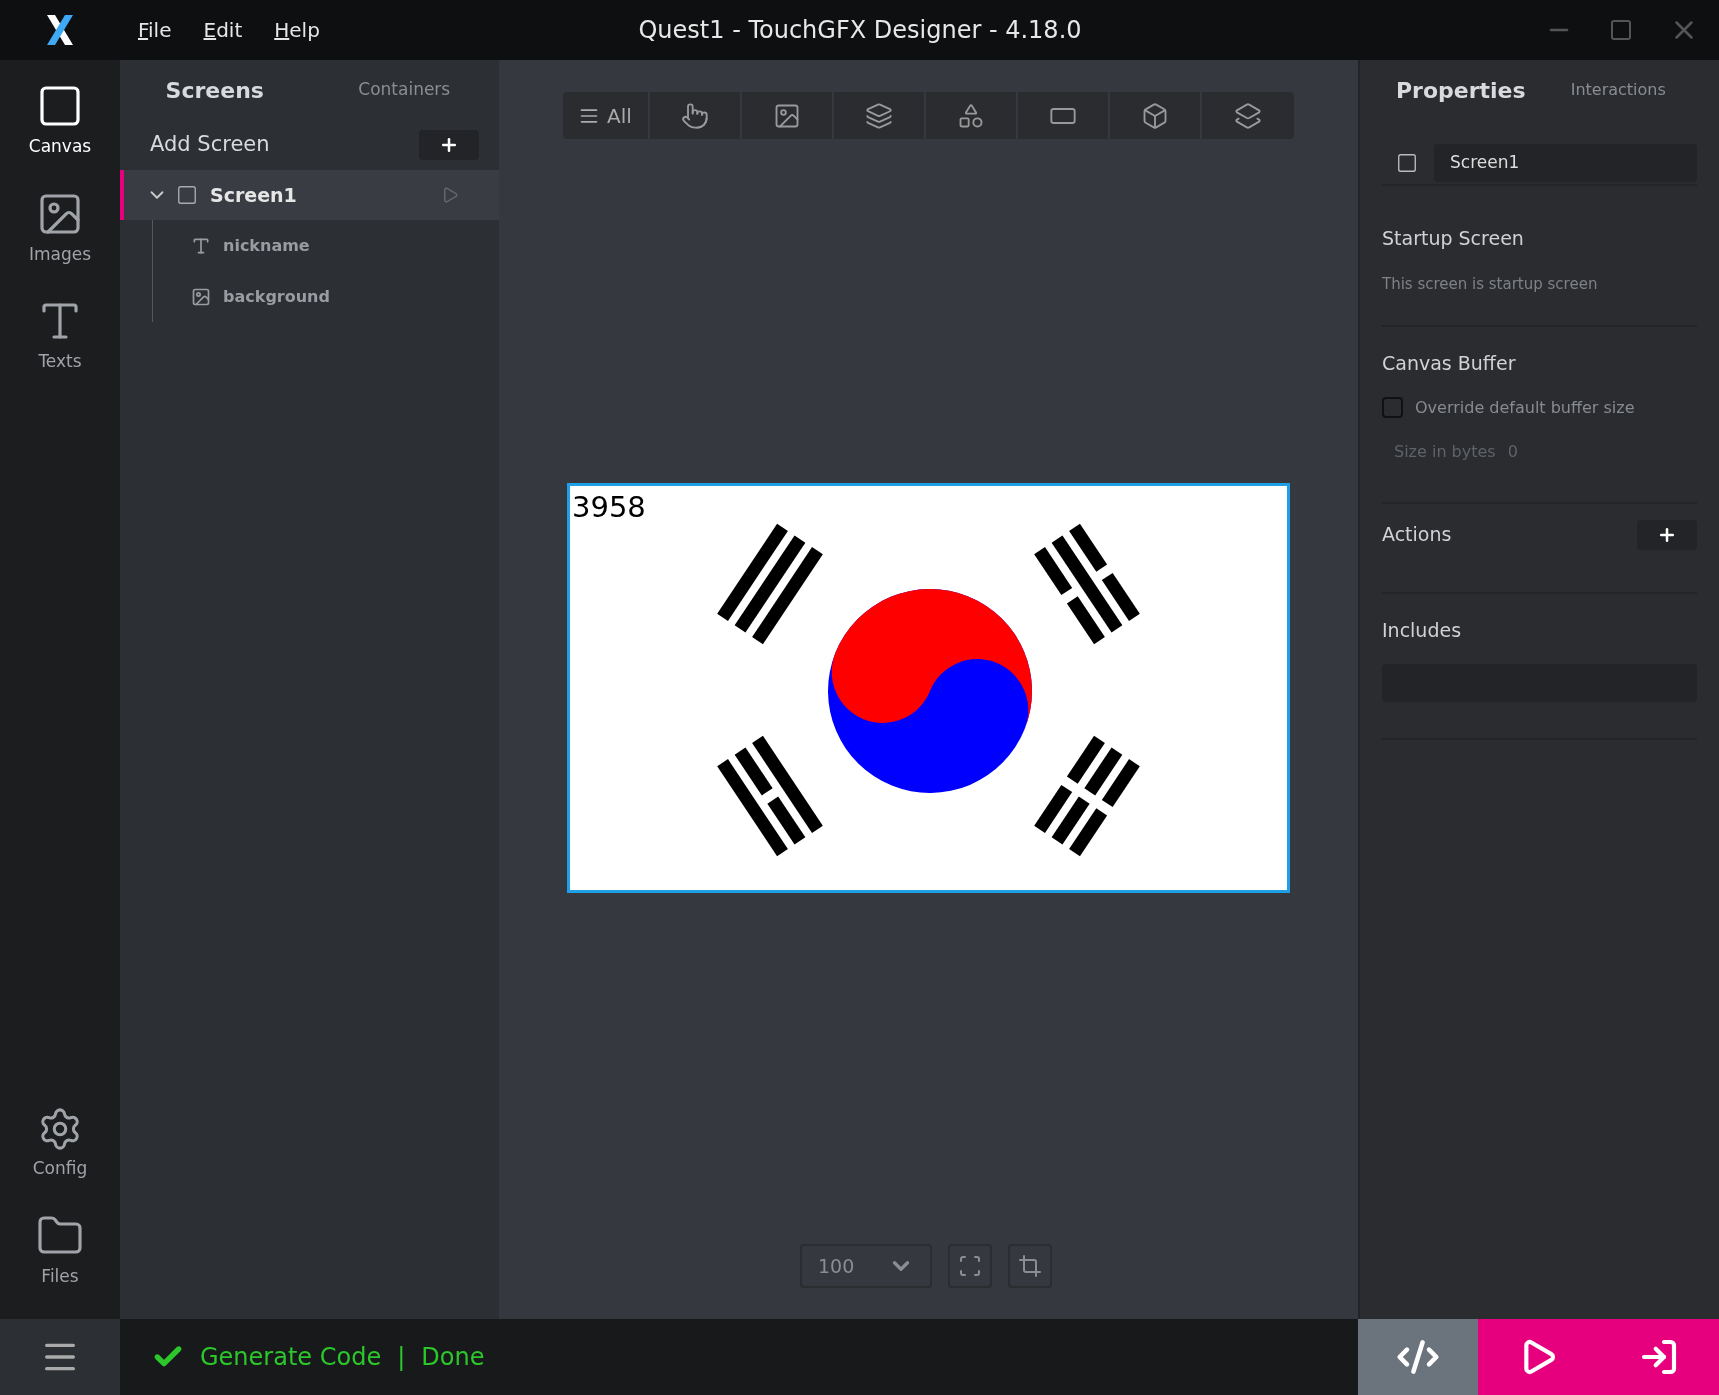 The width and height of the screenshot is (1719, 1395). Describe the element at coordinates (1618, 90) in the screenshot. I see `panel-tab: Interactions` at that location.